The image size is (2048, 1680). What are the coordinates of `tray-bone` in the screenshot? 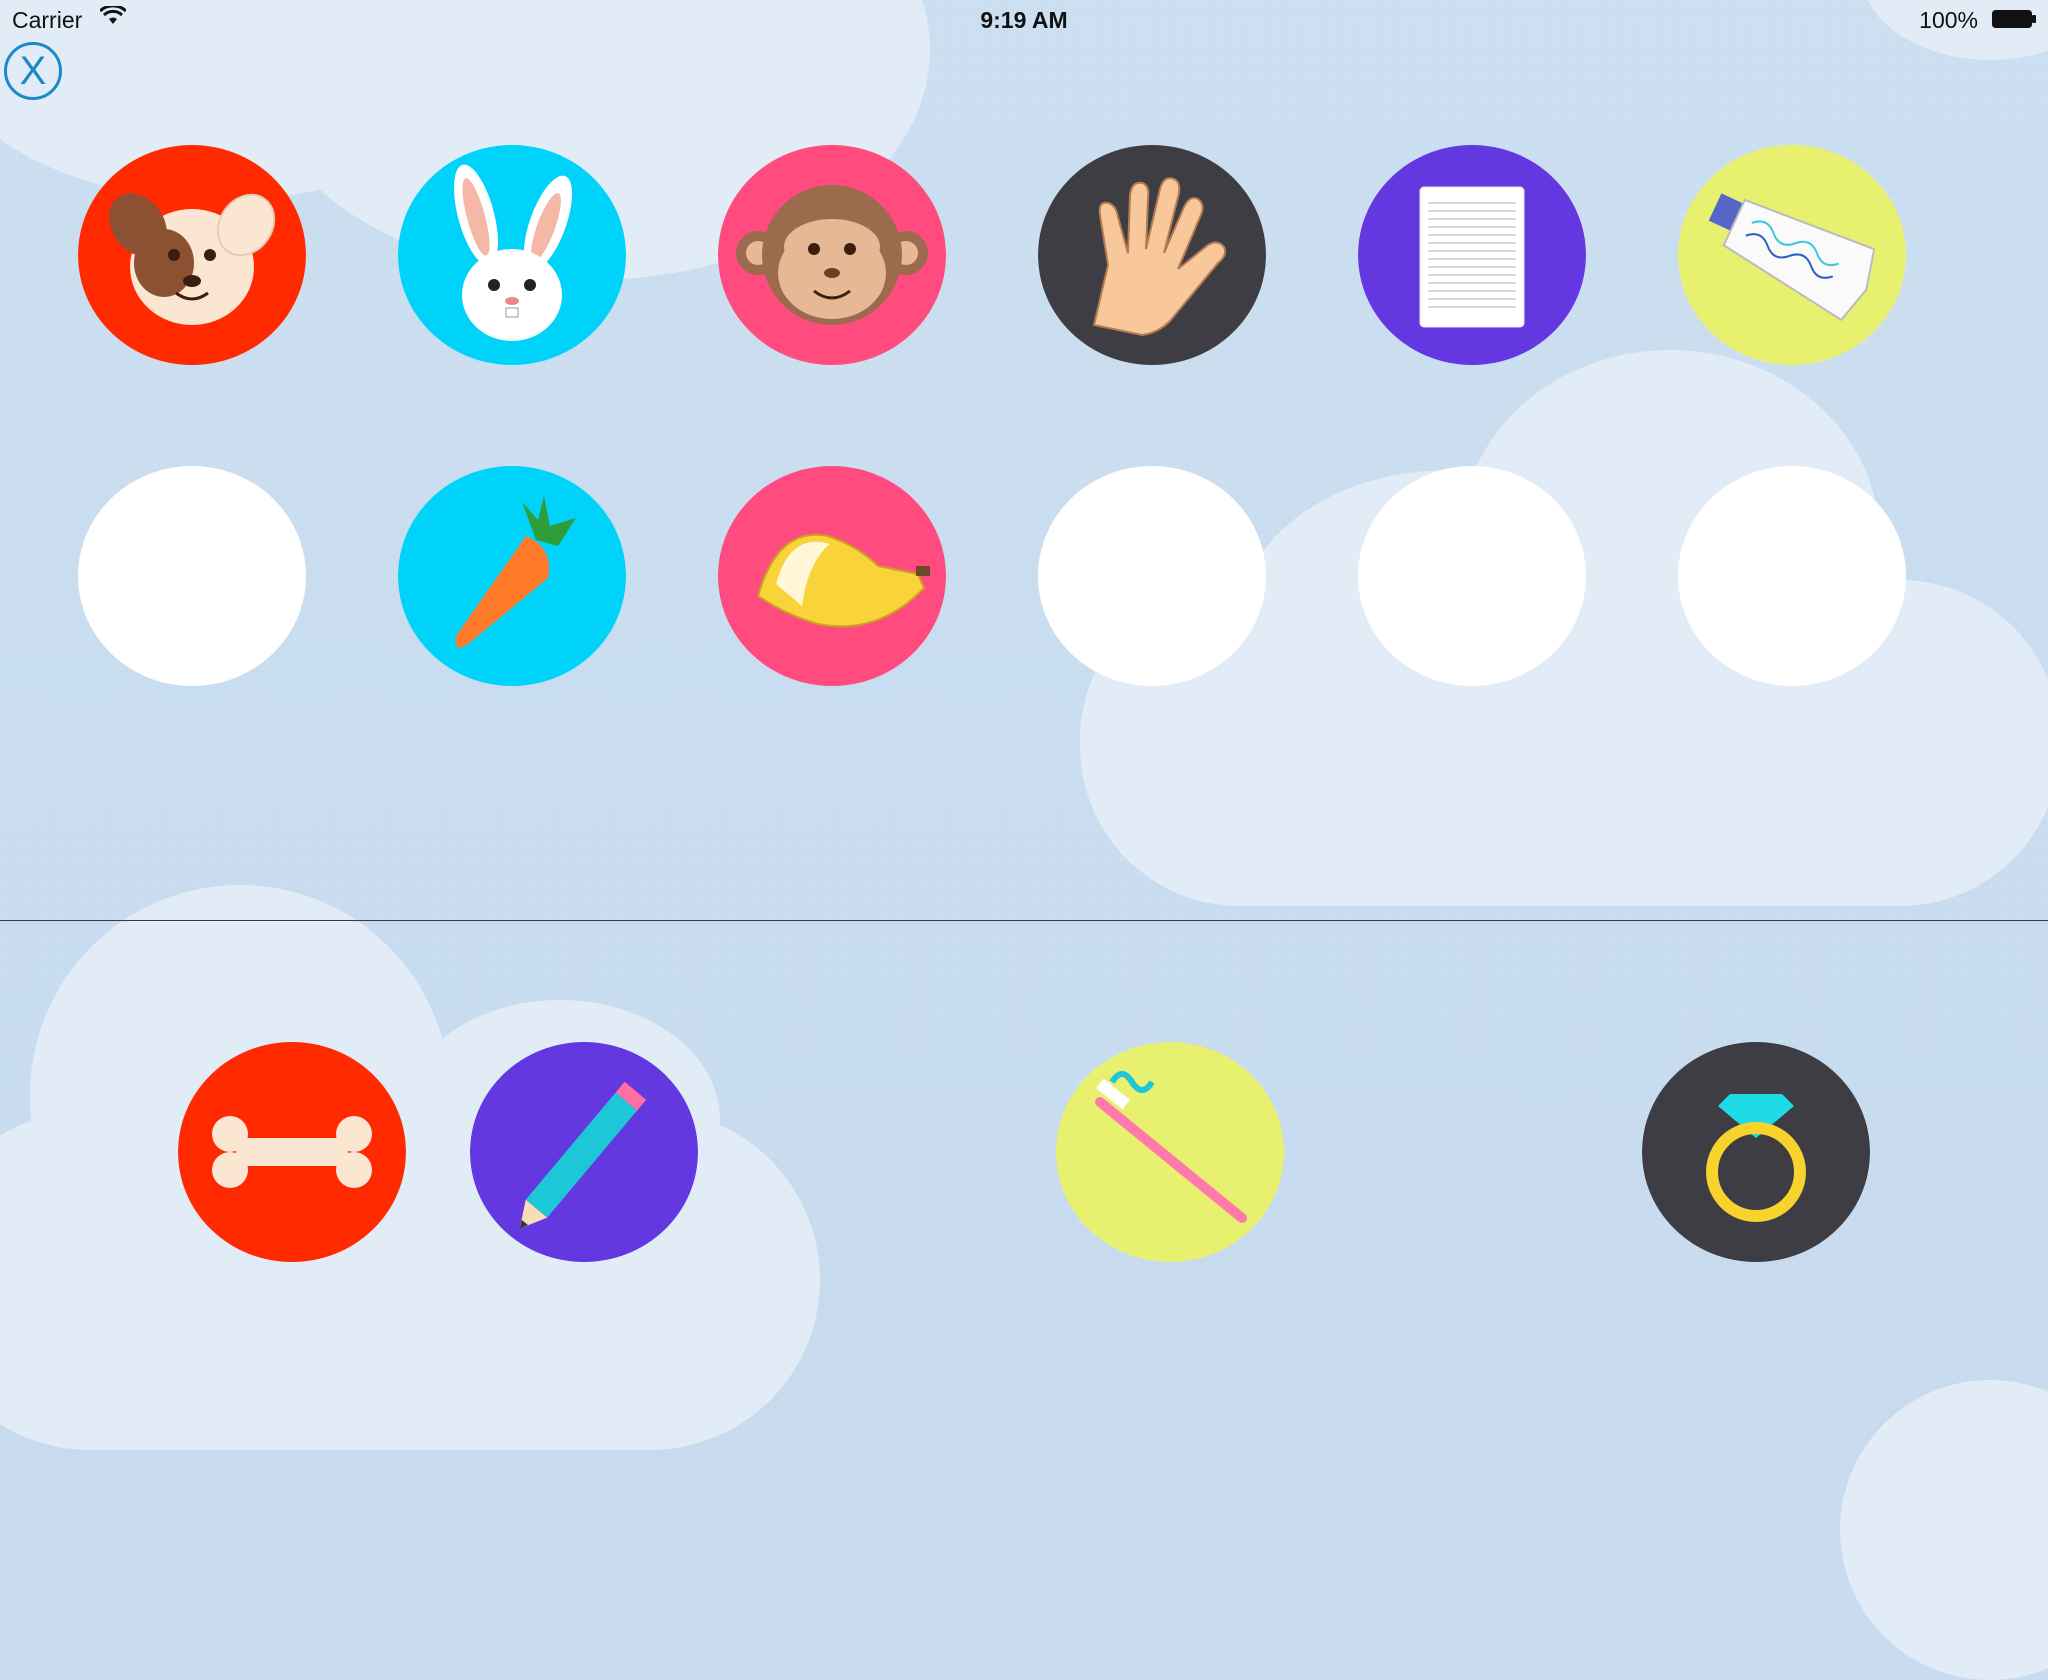 It's located at (292, 1152).